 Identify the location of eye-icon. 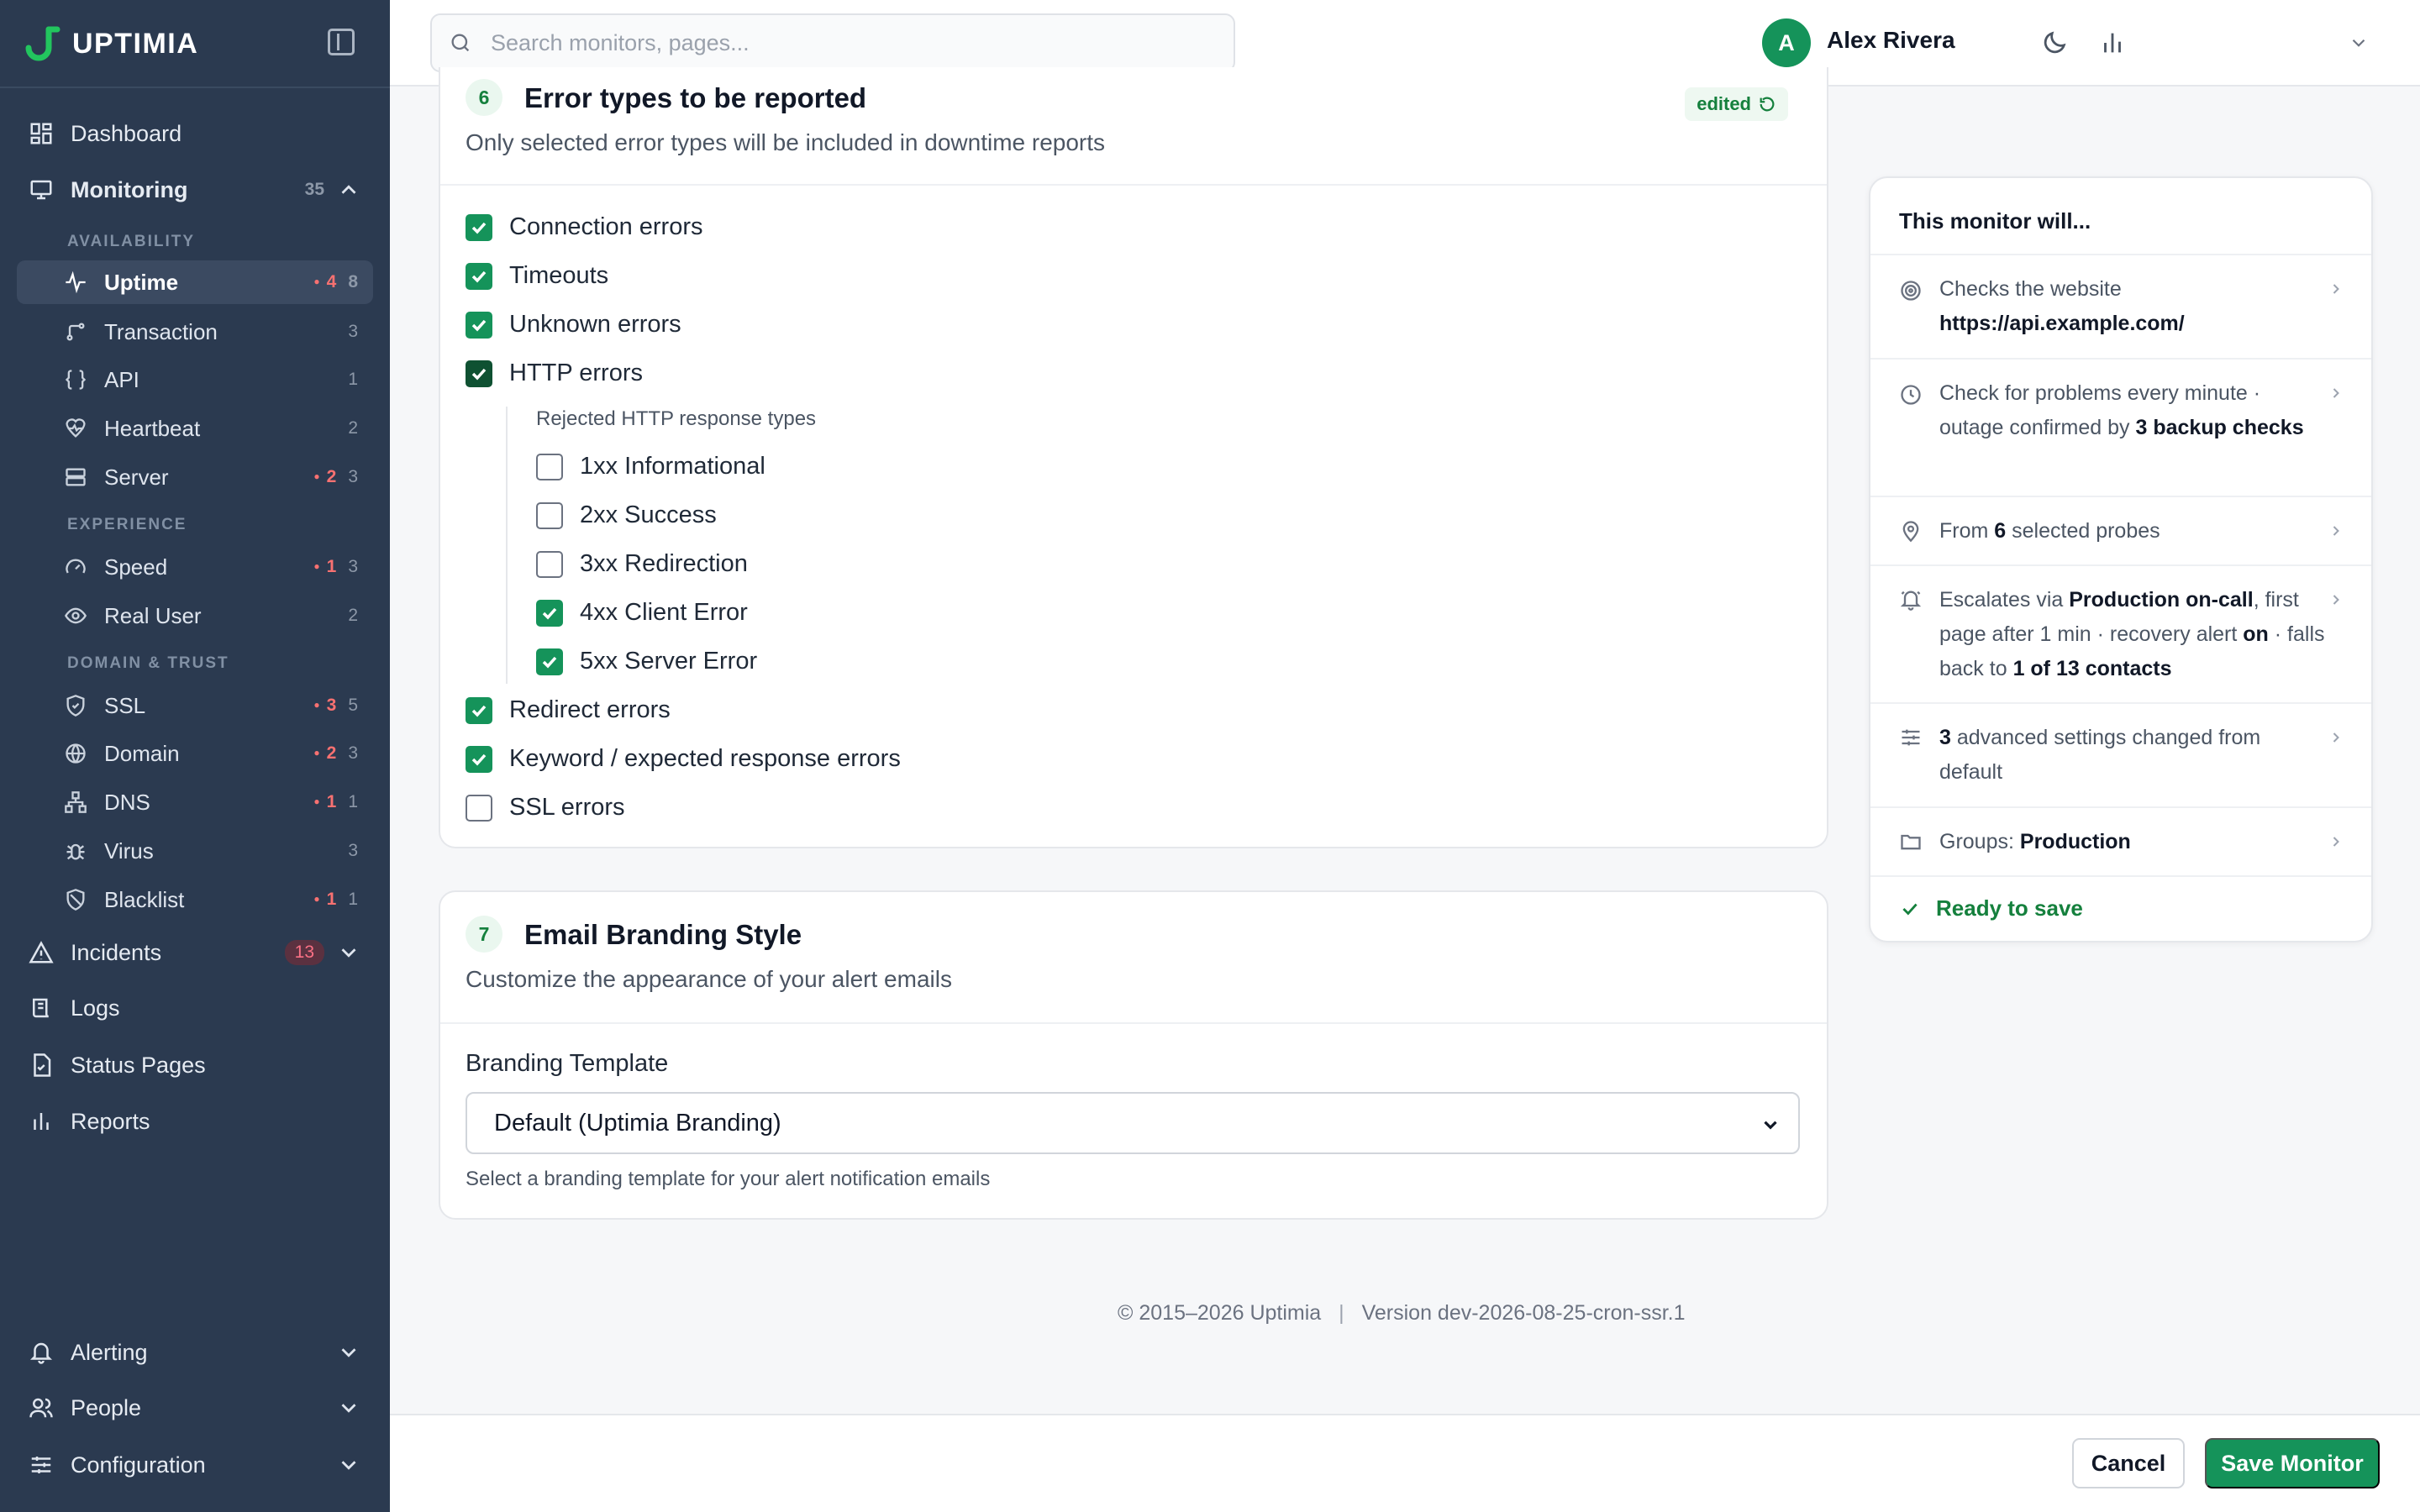
(75, 615).